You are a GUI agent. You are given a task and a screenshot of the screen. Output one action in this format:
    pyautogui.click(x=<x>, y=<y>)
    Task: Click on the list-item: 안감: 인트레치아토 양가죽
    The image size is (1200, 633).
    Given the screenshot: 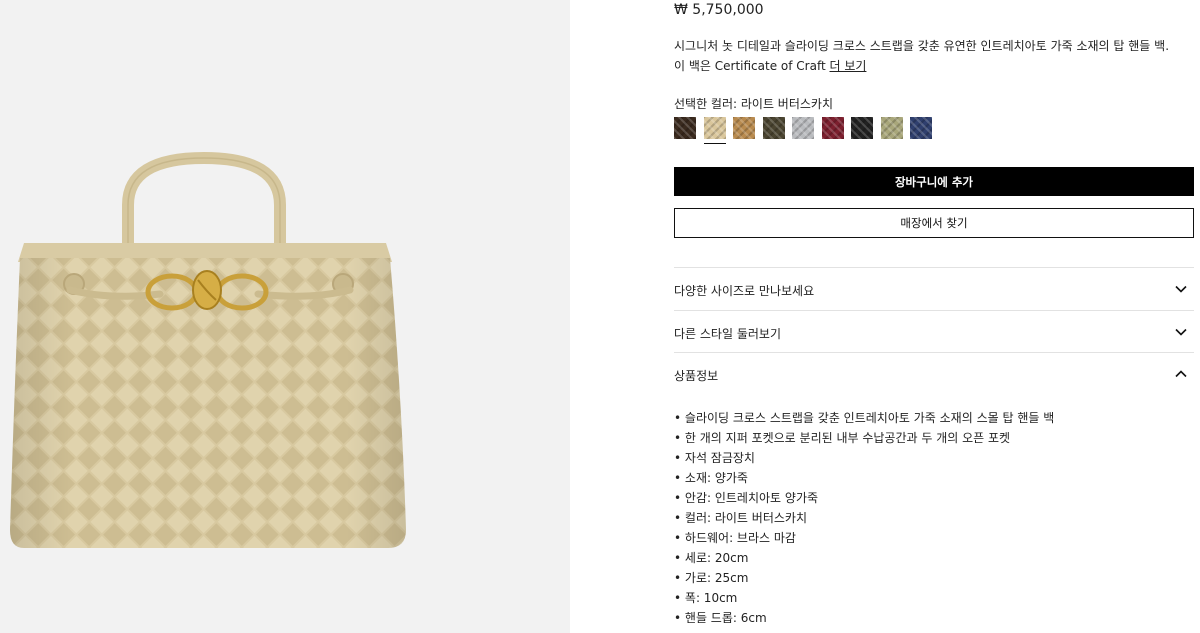 What is the action you would take?
    pyautogui.click(x=864, y=498)
    